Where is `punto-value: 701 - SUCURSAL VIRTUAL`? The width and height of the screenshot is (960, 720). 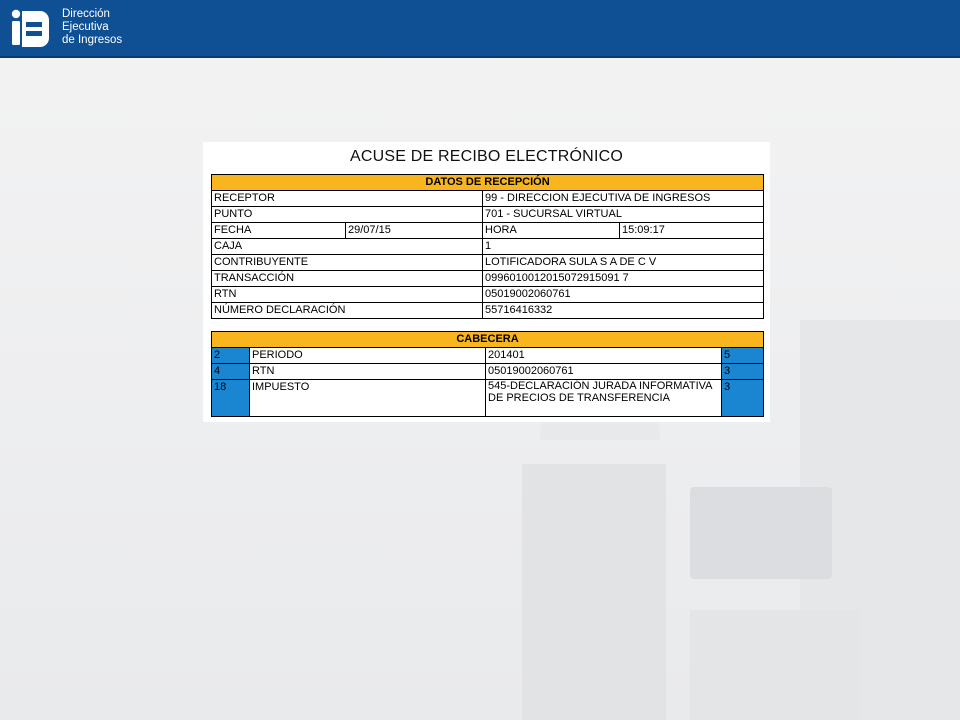 punto-value: 701 - SUCURSAL VIRTUAL is located at coordinates (623, 214).